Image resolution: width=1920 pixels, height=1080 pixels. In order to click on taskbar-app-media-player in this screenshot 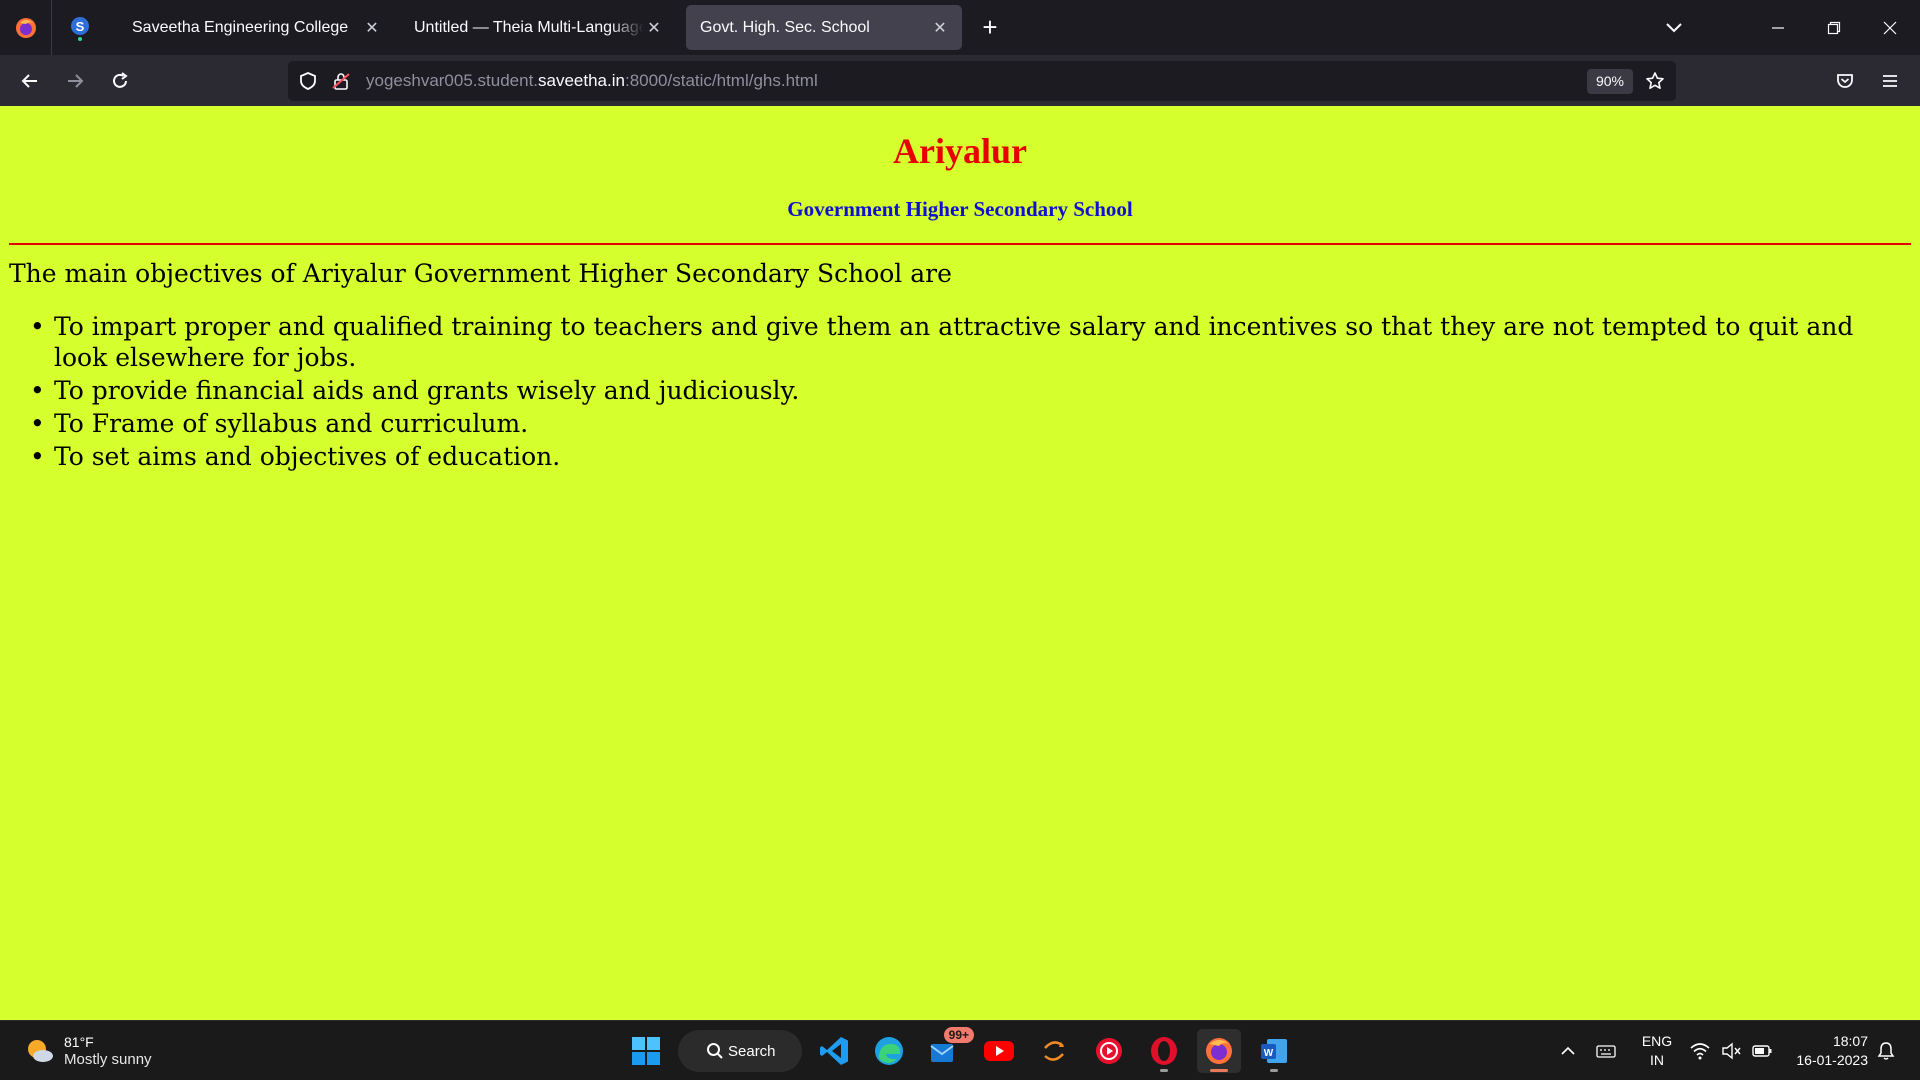, I will do `click(1109, 1051)`.